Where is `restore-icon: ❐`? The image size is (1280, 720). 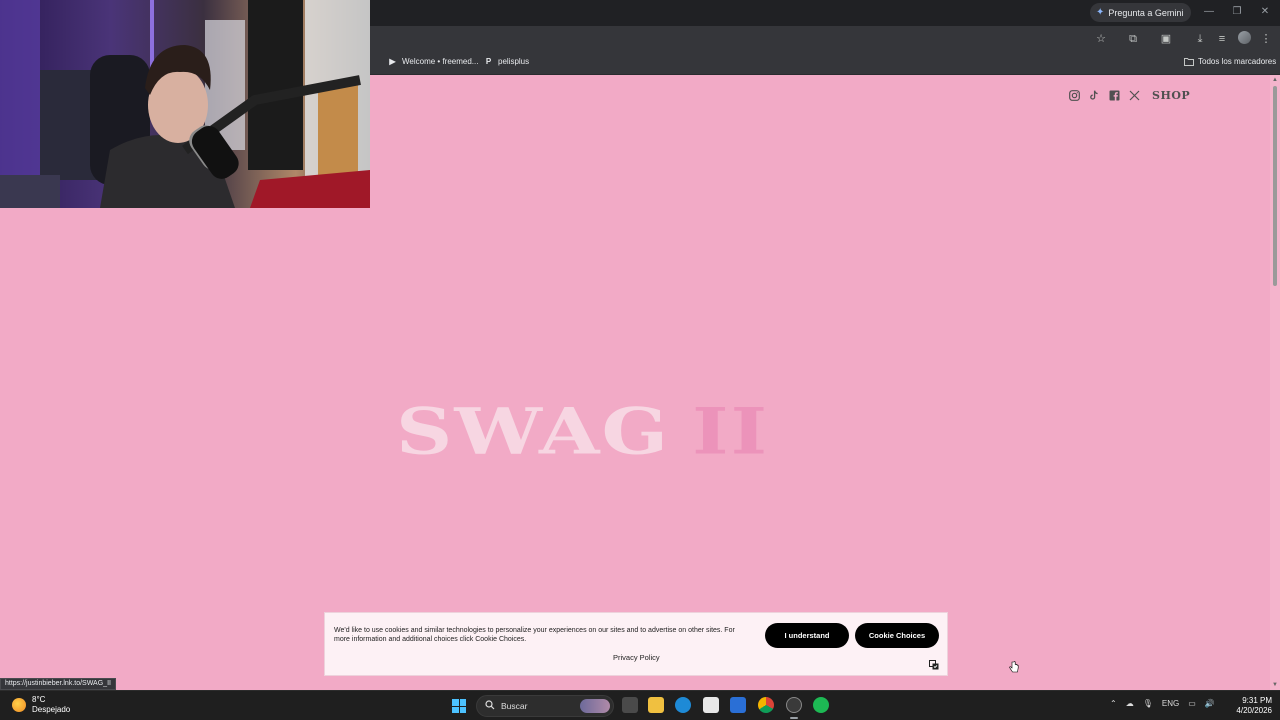
restore-icon: ❐ is located at coordinates (1237, 12).